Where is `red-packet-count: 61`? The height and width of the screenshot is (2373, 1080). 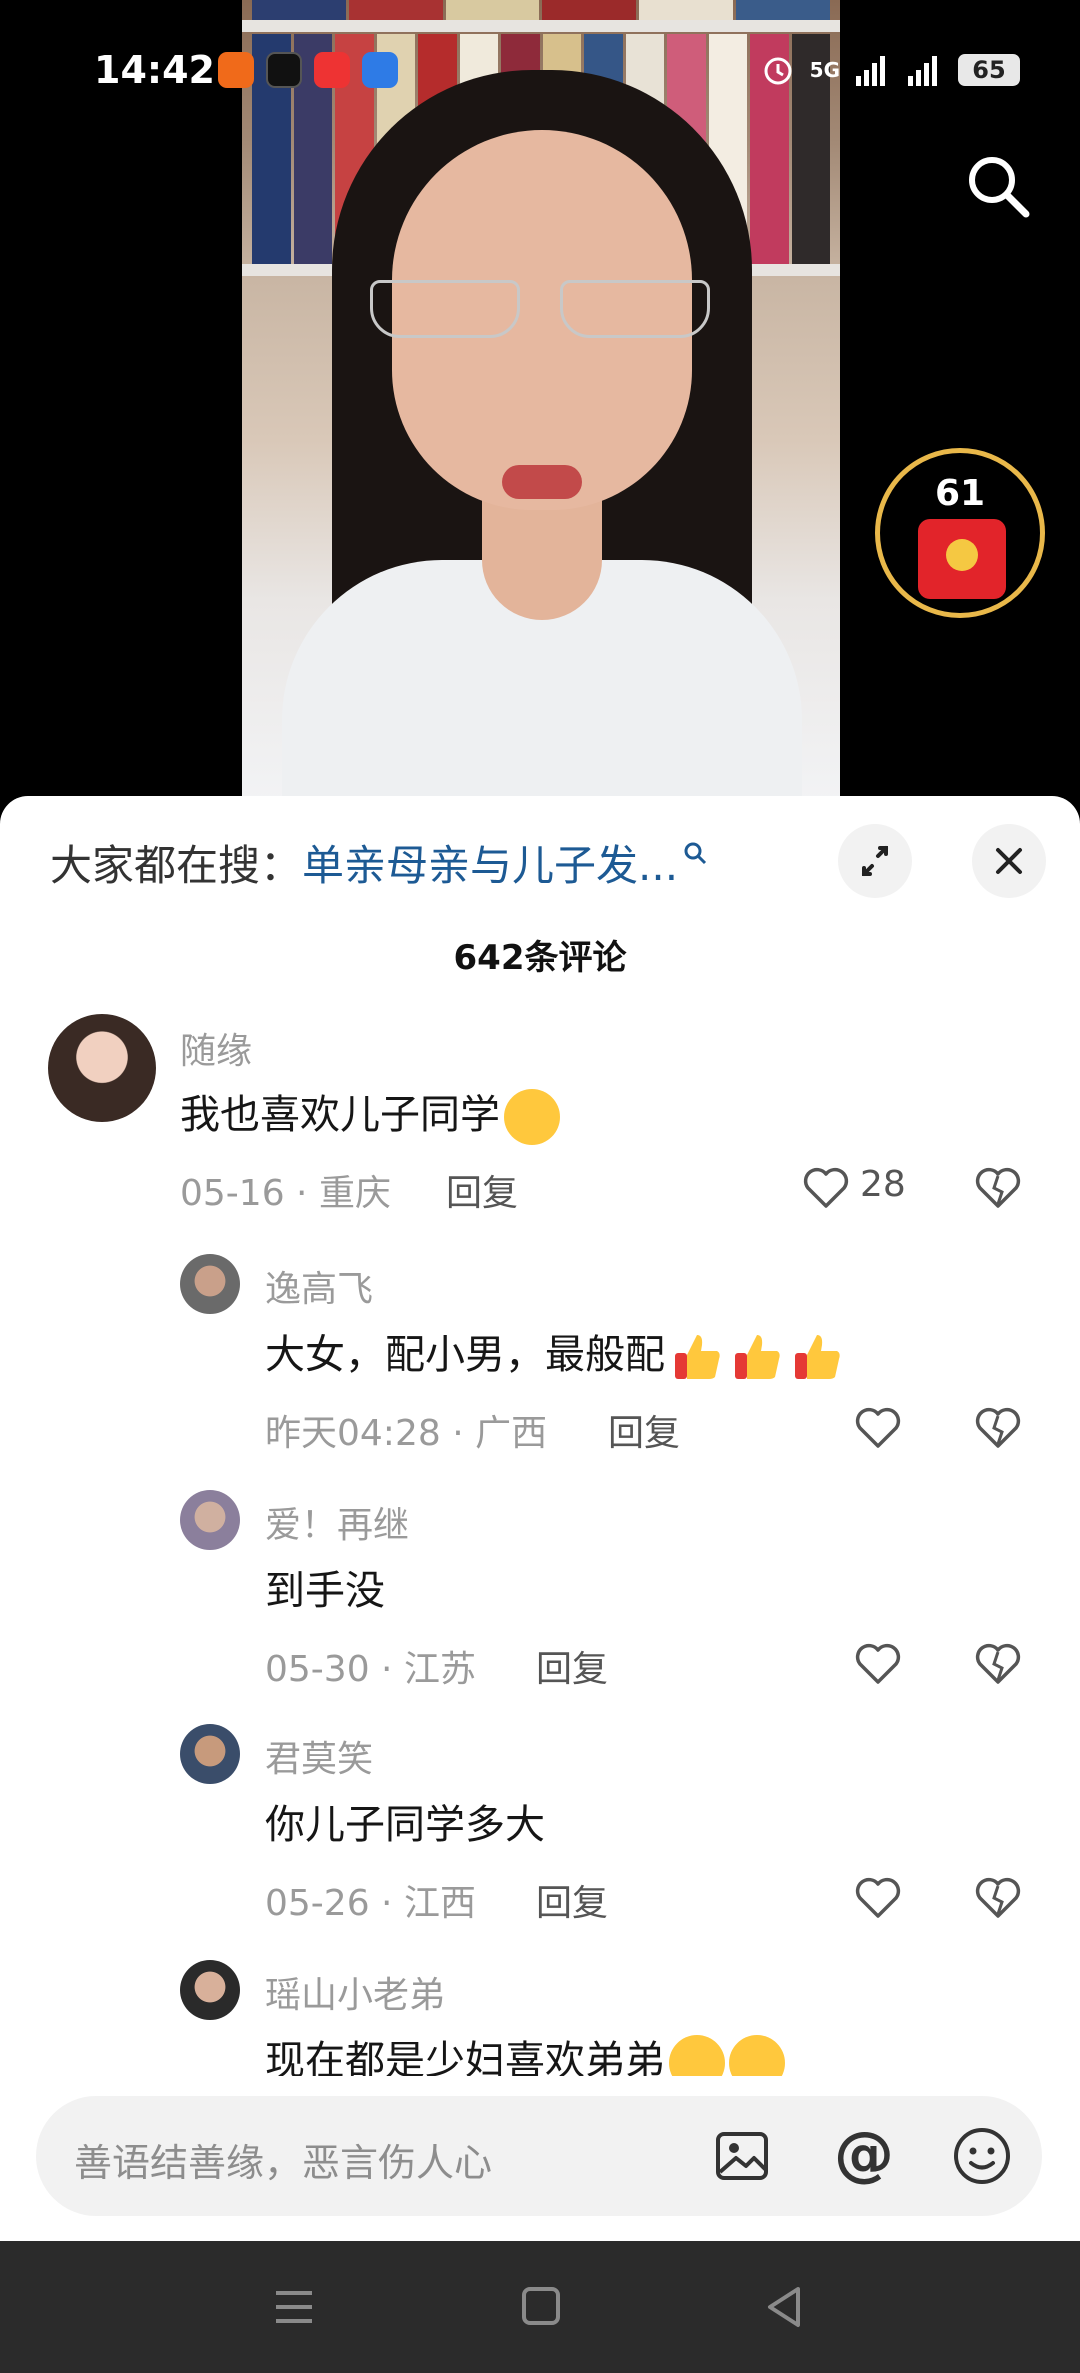
red-packet-count: 61 is located at coordinates (960, 493).